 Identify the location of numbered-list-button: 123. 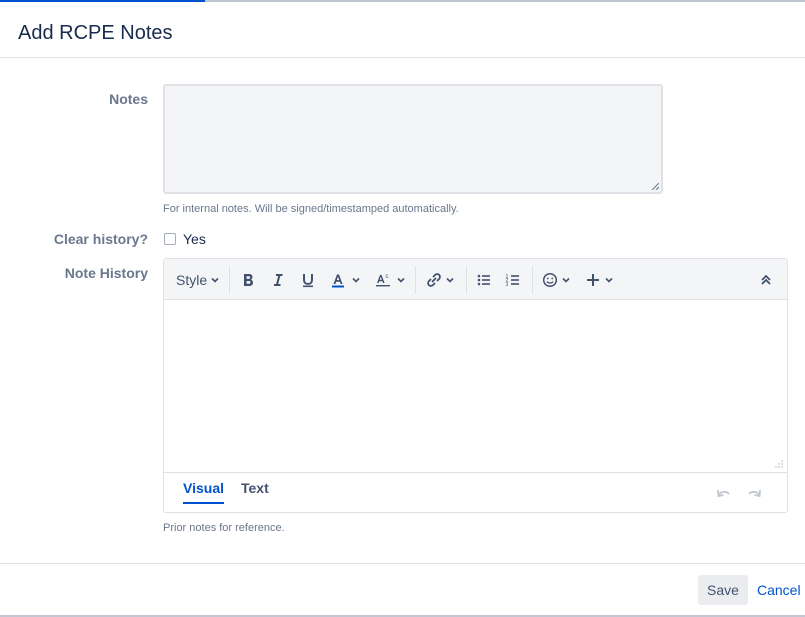
(513, 280).